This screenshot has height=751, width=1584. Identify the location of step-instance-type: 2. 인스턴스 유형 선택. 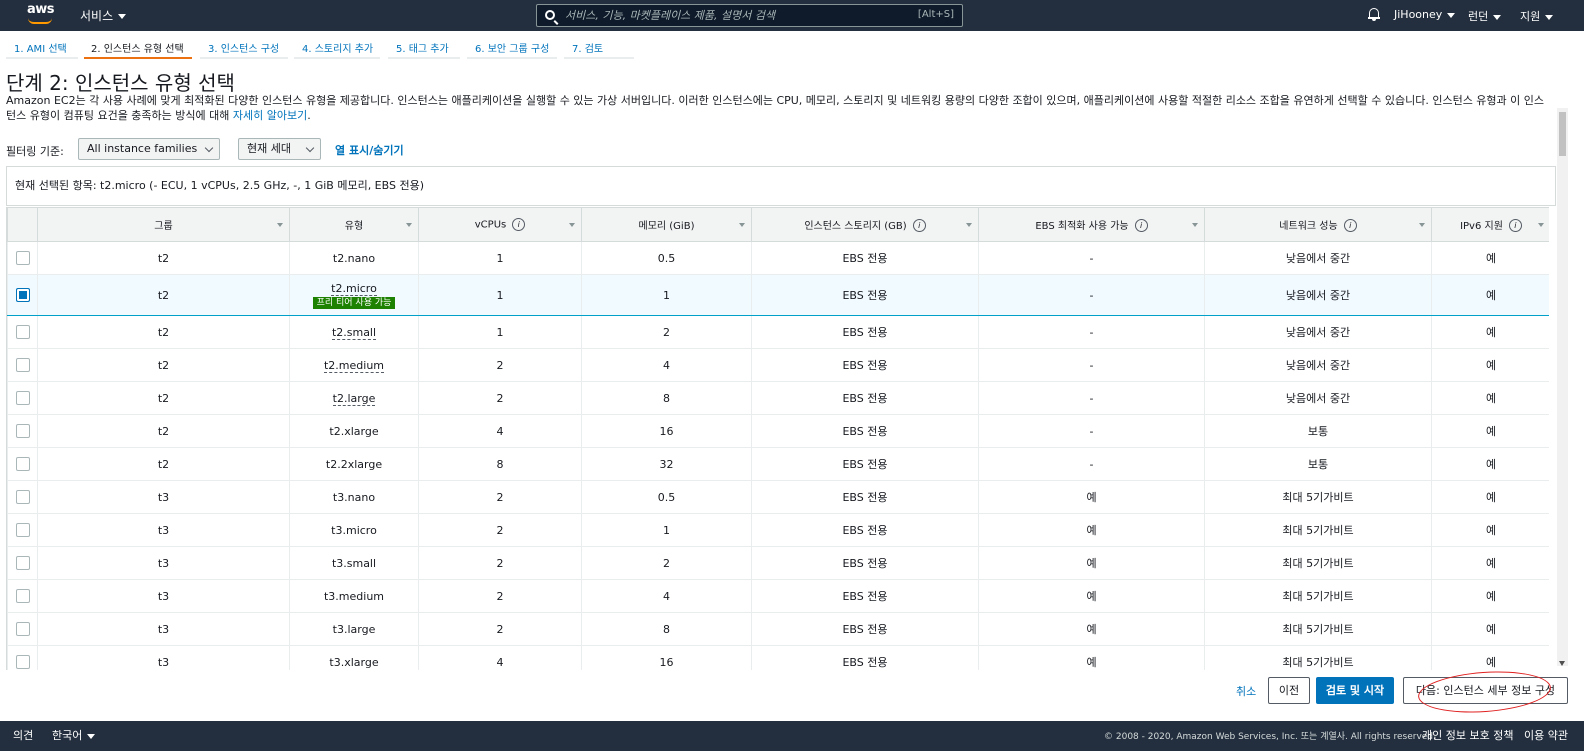
(137, 47).